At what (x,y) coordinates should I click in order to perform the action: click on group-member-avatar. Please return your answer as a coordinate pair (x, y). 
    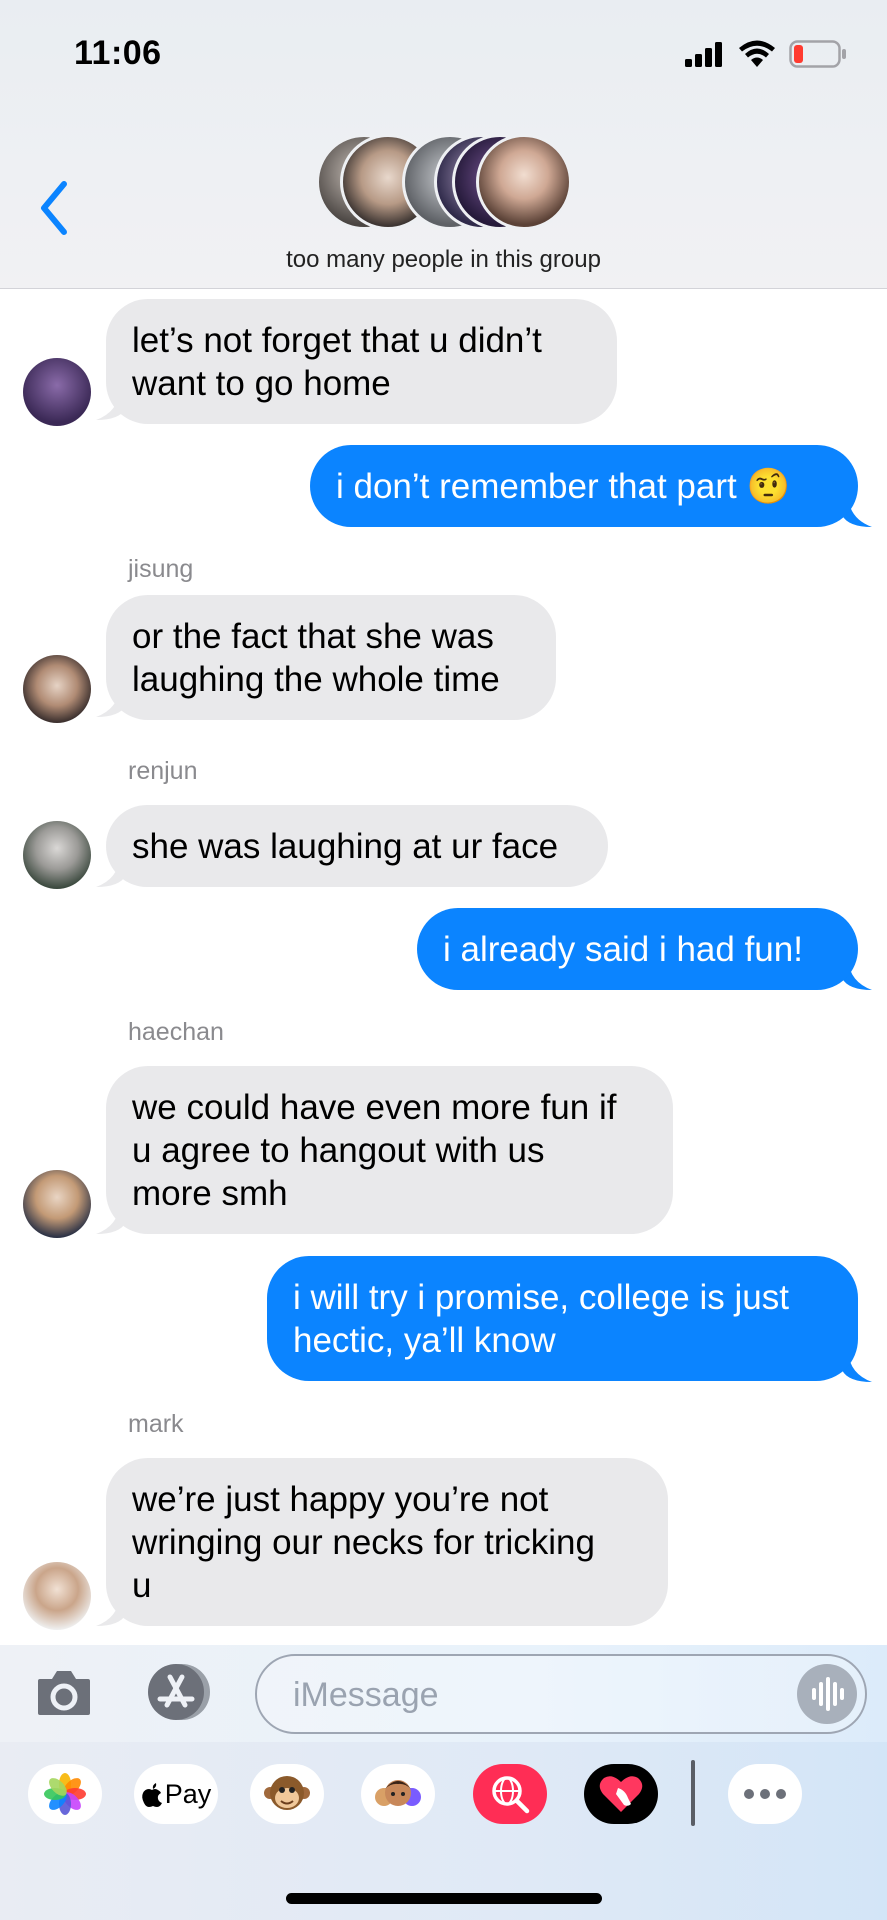
    Looking at the image, I should click on (524, 182).